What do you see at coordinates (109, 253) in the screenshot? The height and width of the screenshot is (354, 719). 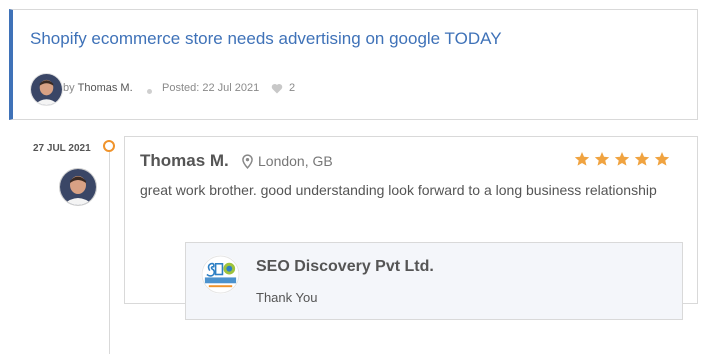 I see `timeline-line` at bounding box center [109, 253].